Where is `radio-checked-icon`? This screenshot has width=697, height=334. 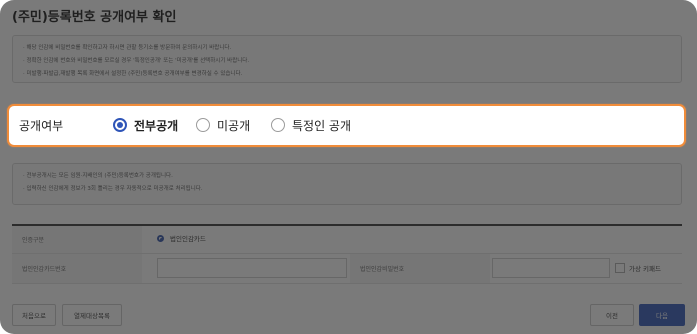 radio-checked-icon is located at coordinates (120, 125).